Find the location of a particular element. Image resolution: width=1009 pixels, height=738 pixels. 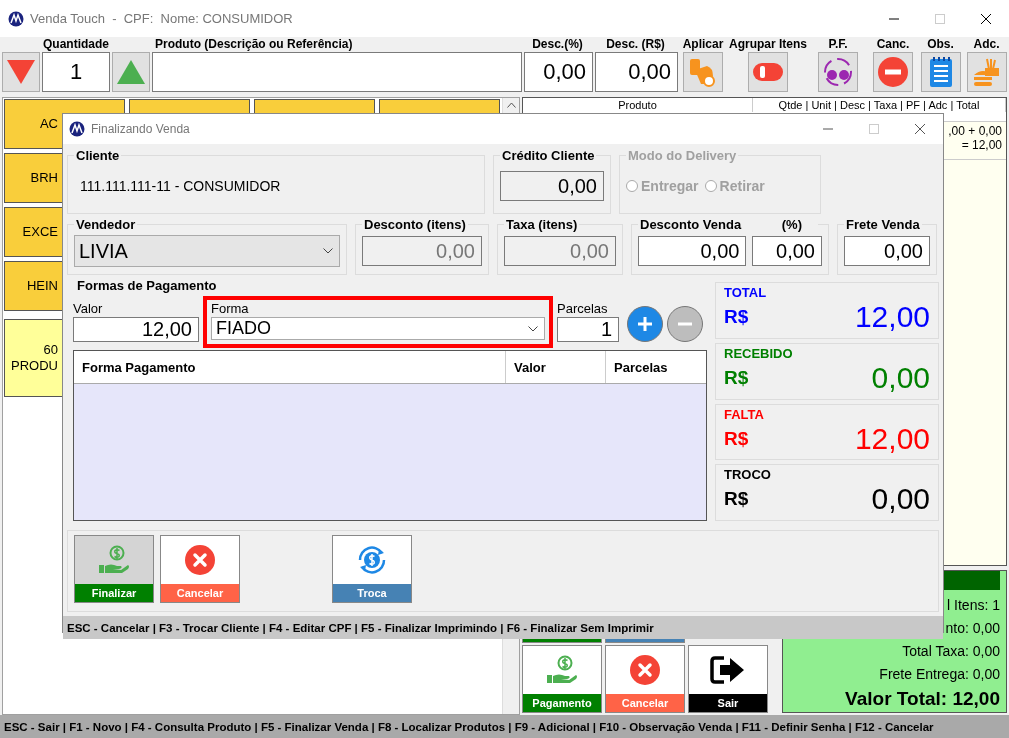

total-value: Valor Total: 12,00 is located at coordinates (922, 699).